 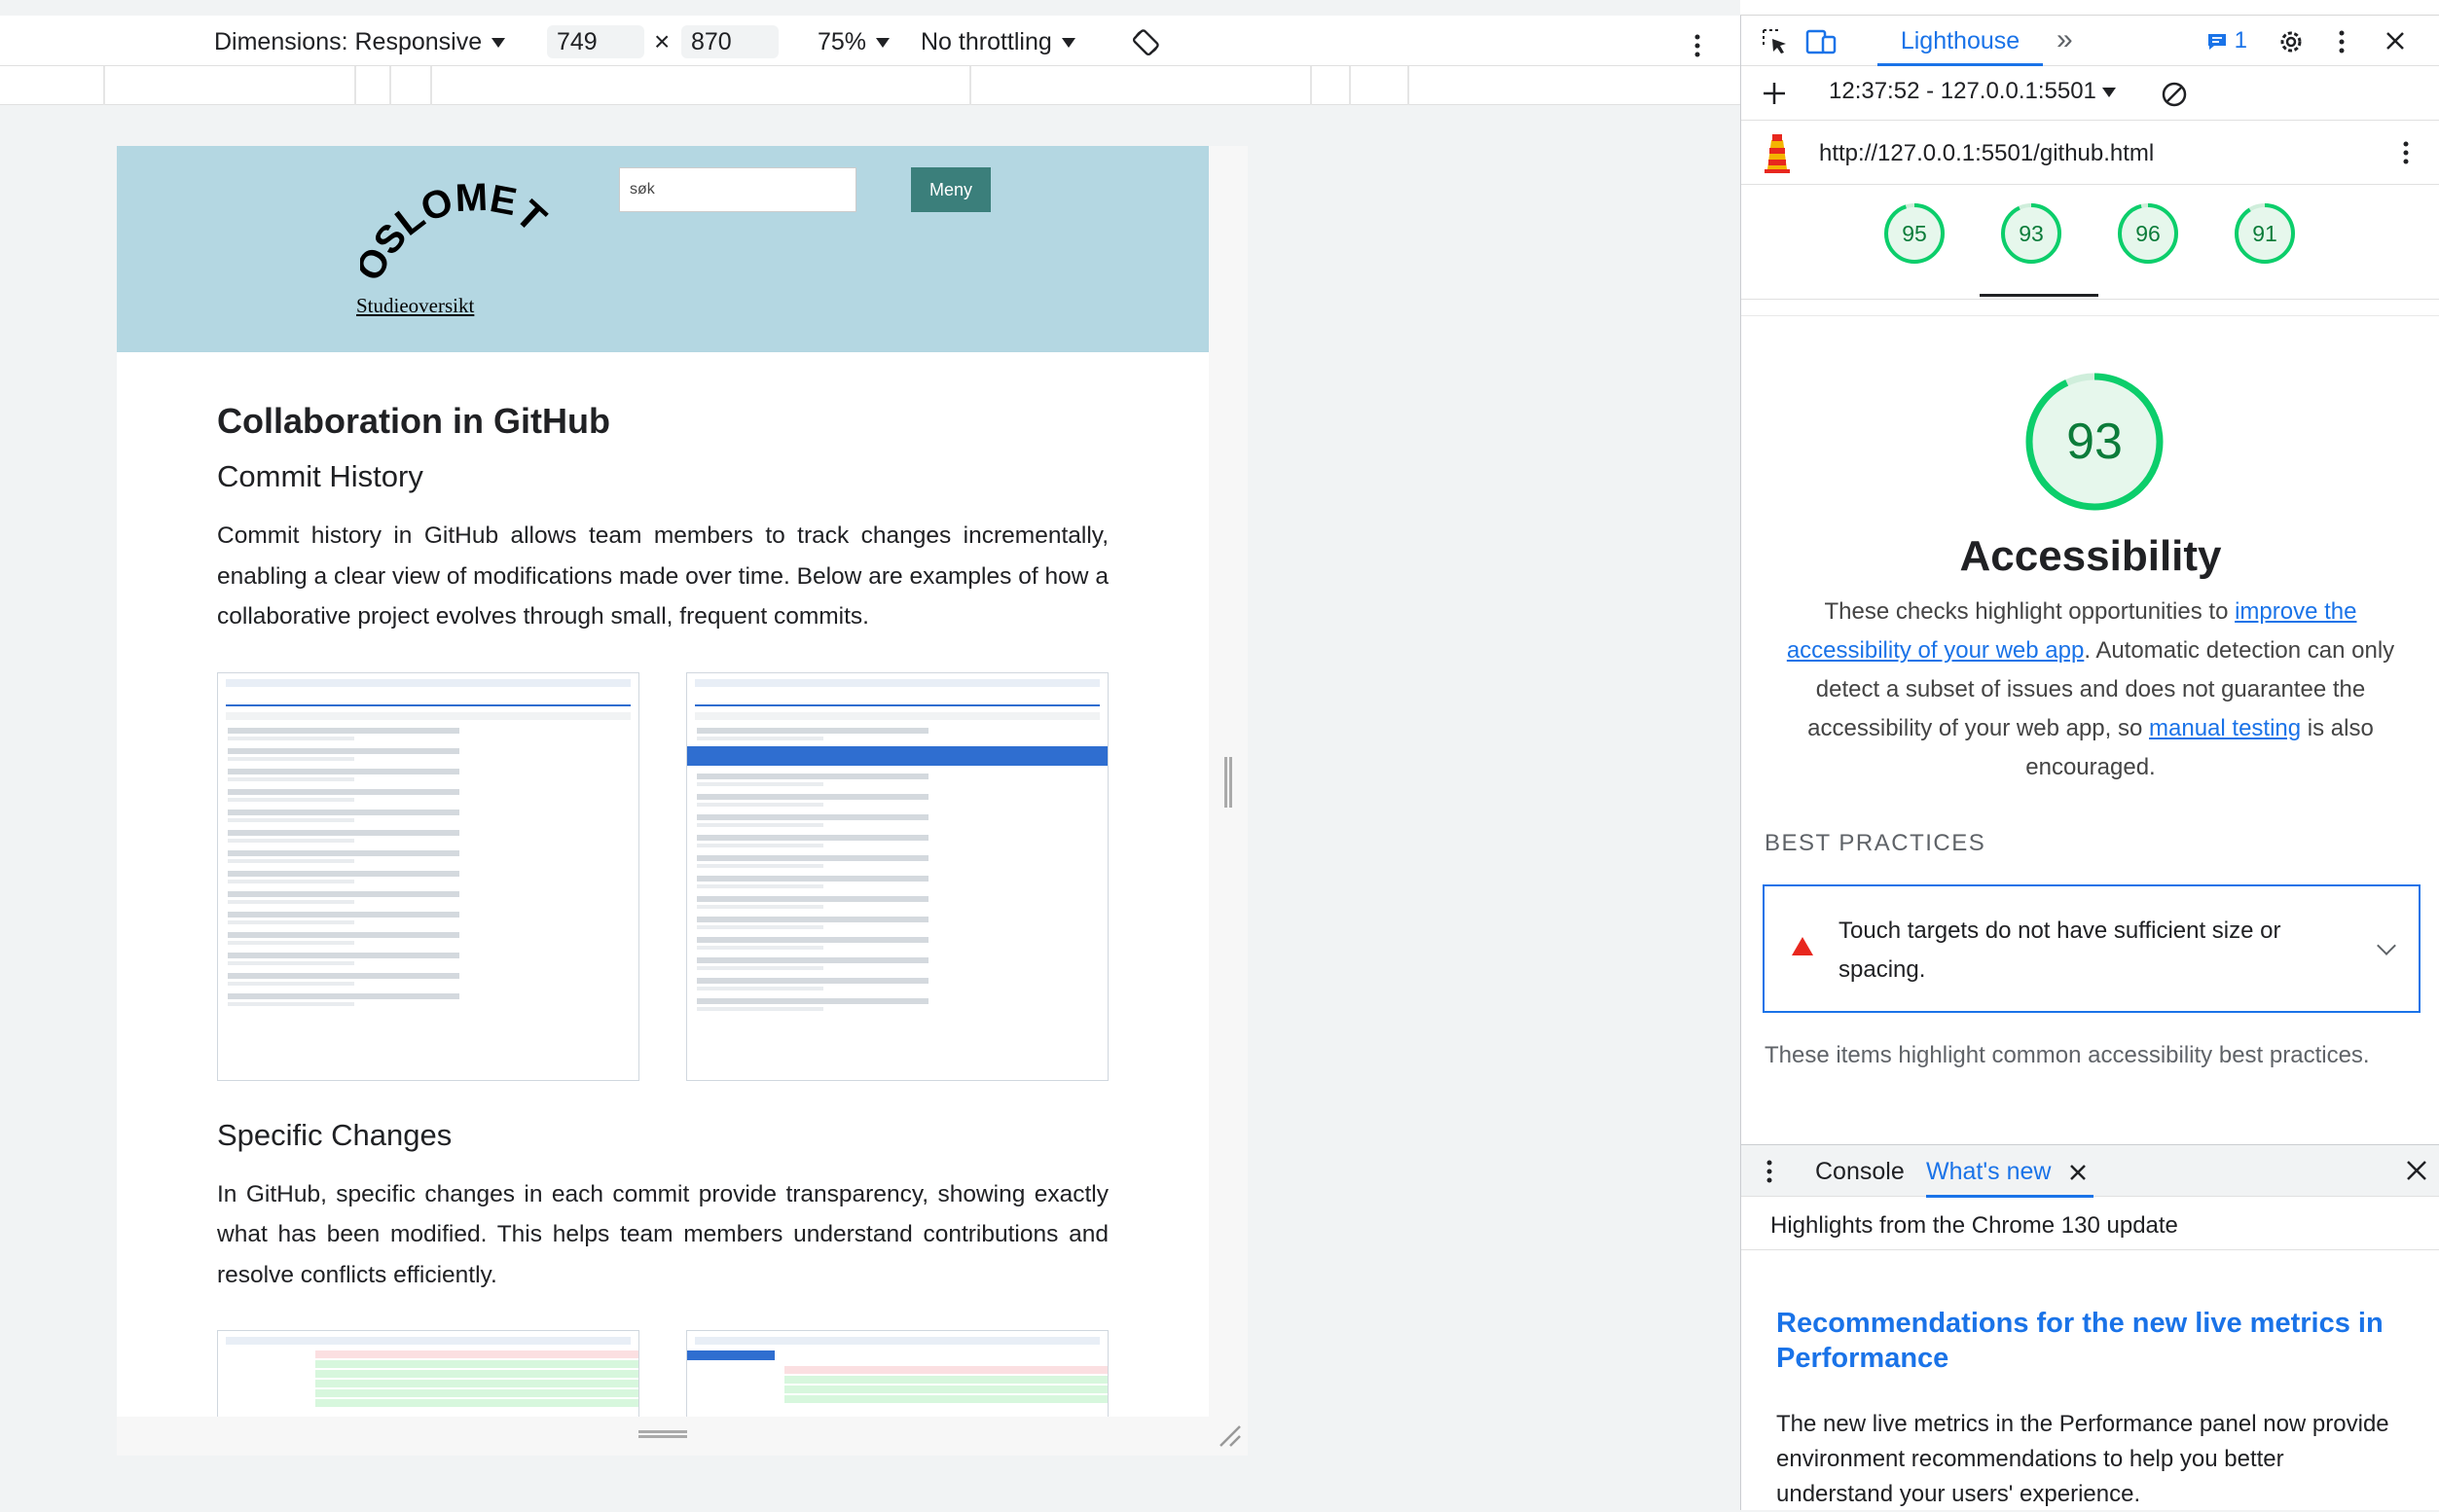 I want to click on active-gauge-indicator, so click(x=2039, y=295).